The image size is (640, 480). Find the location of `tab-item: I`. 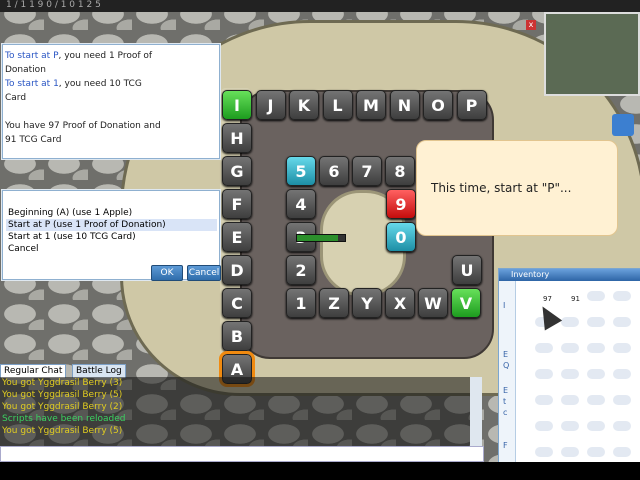

tab-item: I is located at coordinates (504, 305).